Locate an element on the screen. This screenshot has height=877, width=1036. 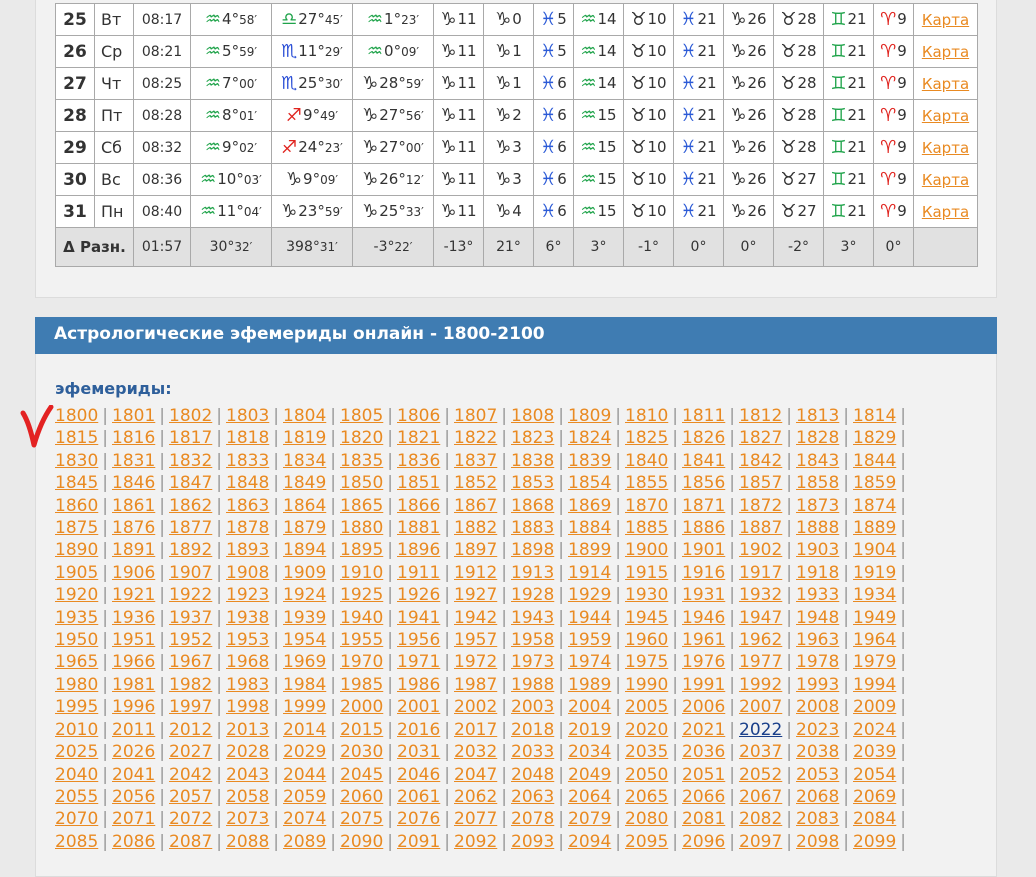
year-link-1964: 1964 is located at coordinates (874, 640).